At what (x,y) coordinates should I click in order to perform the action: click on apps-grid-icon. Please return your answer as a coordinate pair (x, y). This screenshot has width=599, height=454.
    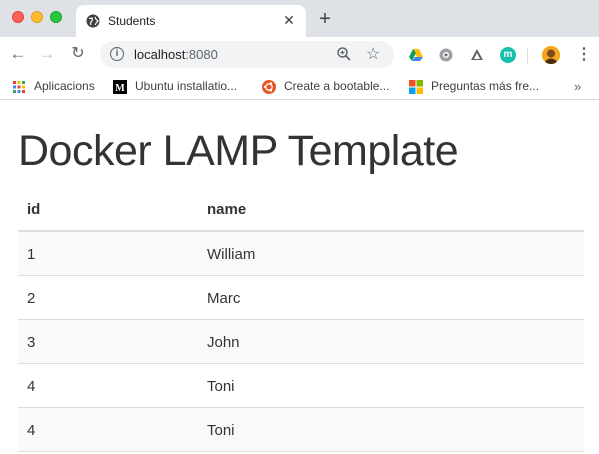
    Looking at the image, I should click on (19, 87).